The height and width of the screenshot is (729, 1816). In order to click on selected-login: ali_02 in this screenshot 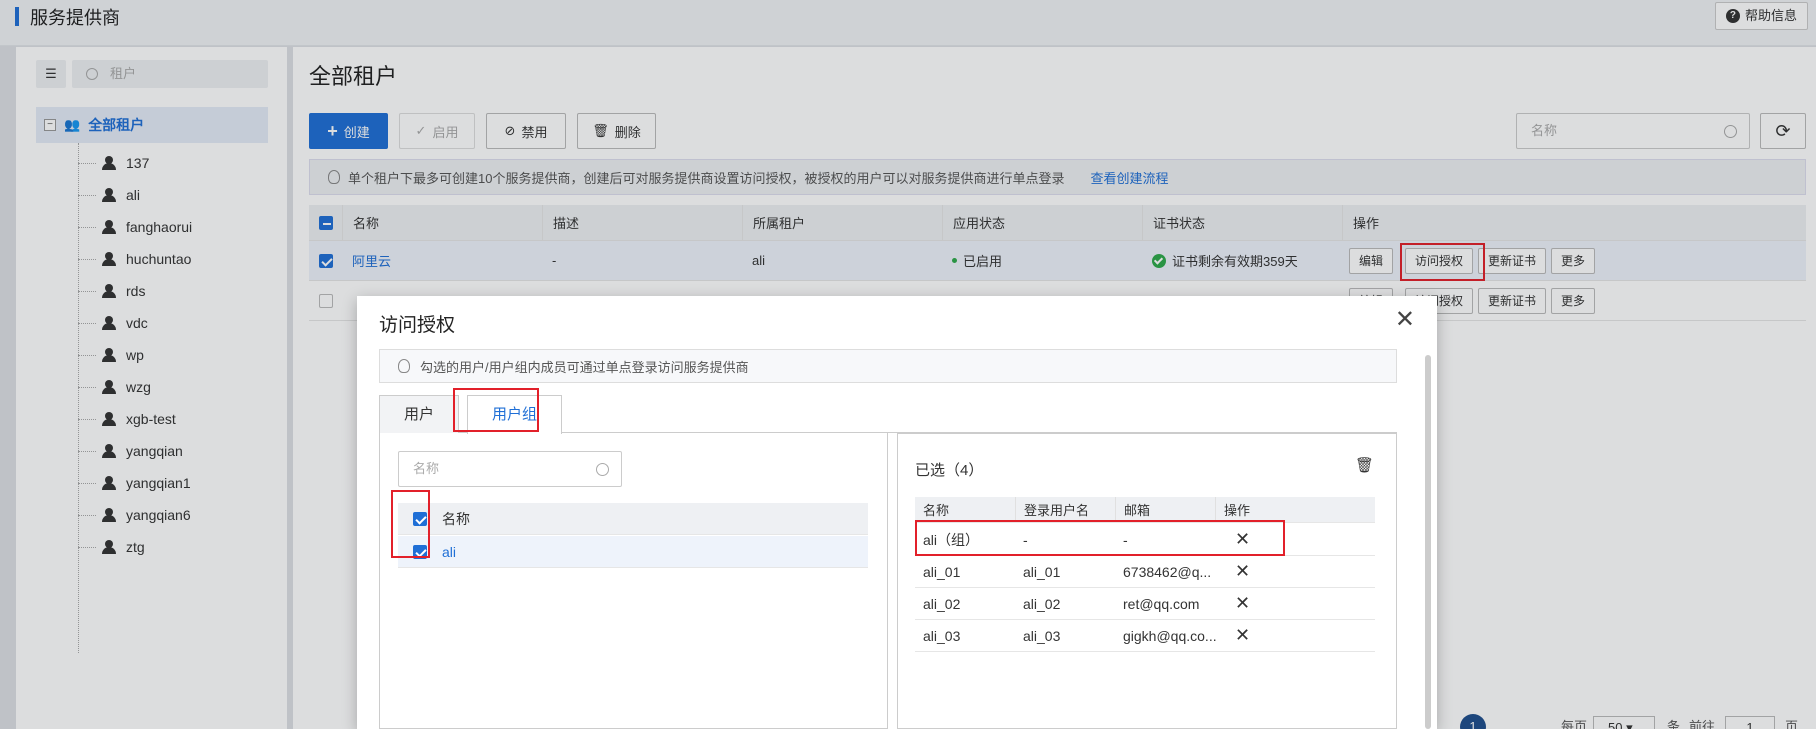, I will do `click(1042, 603)`.